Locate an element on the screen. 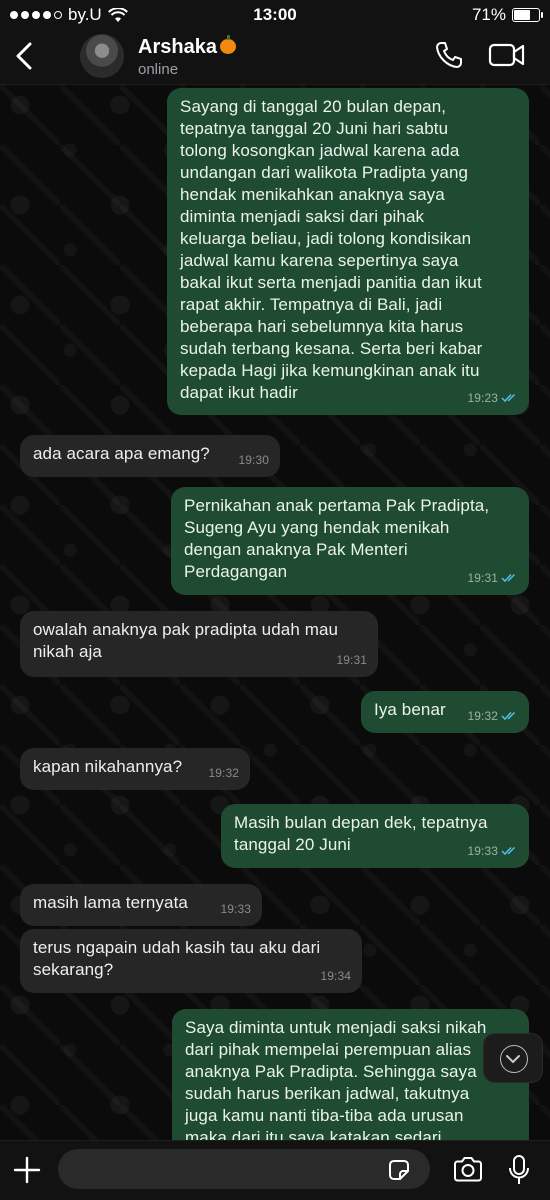  message-text: masih lama ternyata is located at coordinates (110, 902).